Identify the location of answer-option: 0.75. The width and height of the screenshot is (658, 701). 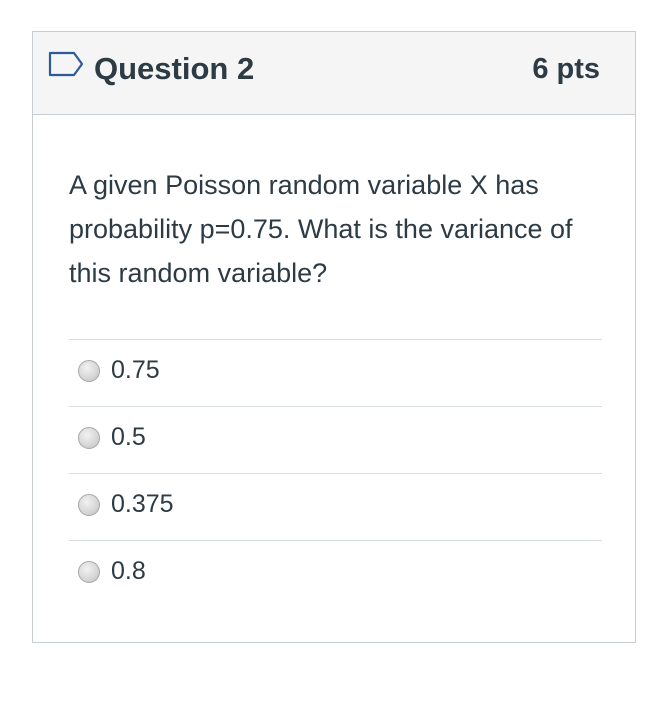
(335, 372).